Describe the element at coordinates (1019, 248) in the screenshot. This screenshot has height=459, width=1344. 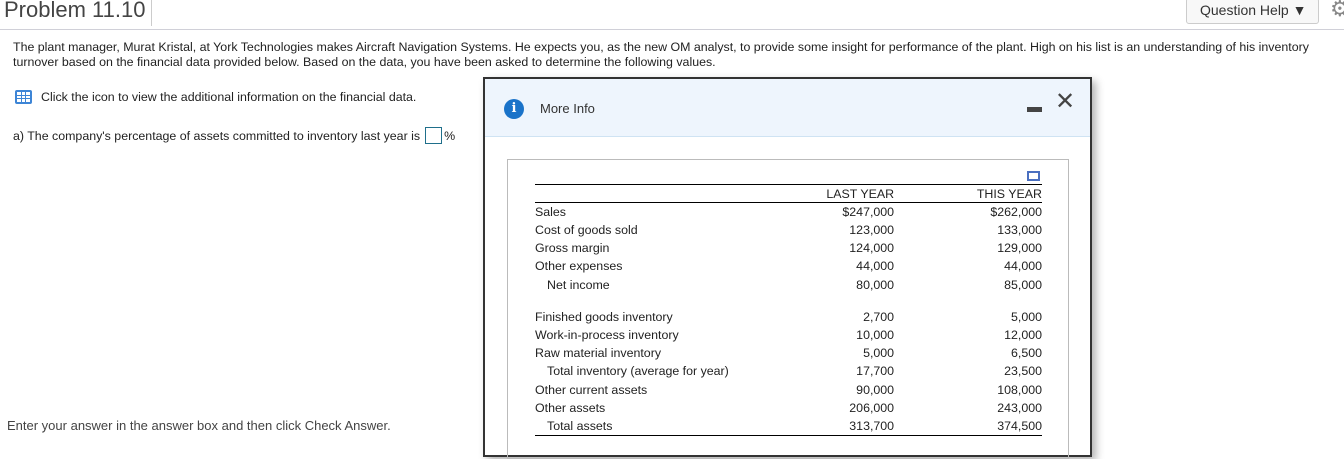
I see `table-value: 129,000` at that location.